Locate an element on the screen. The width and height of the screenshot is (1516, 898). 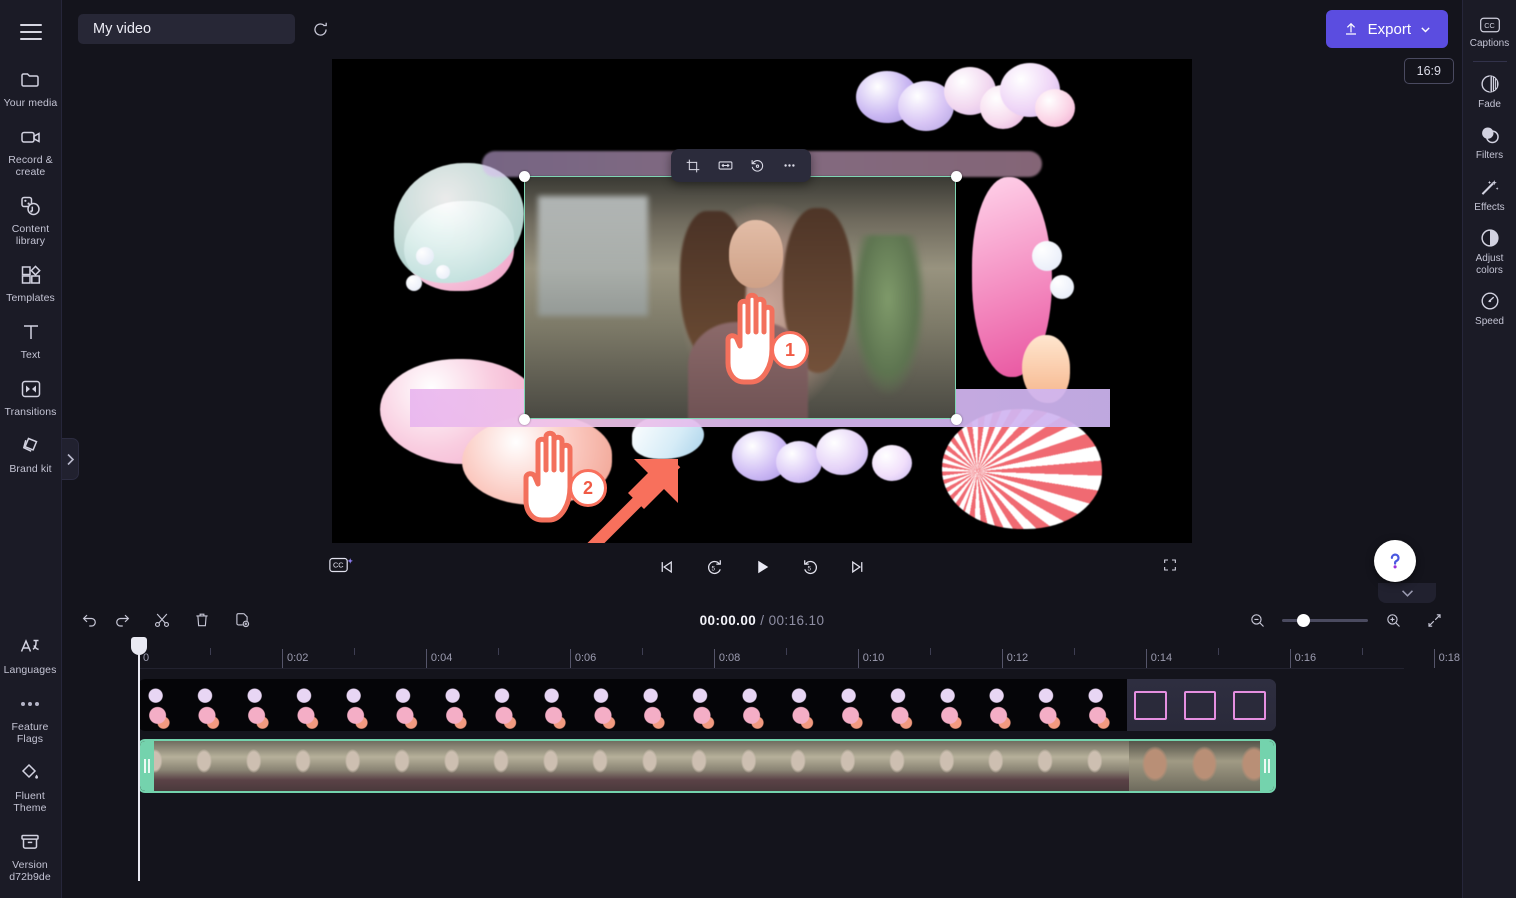
skip-previous-icon is located at coordinates (666, 567).